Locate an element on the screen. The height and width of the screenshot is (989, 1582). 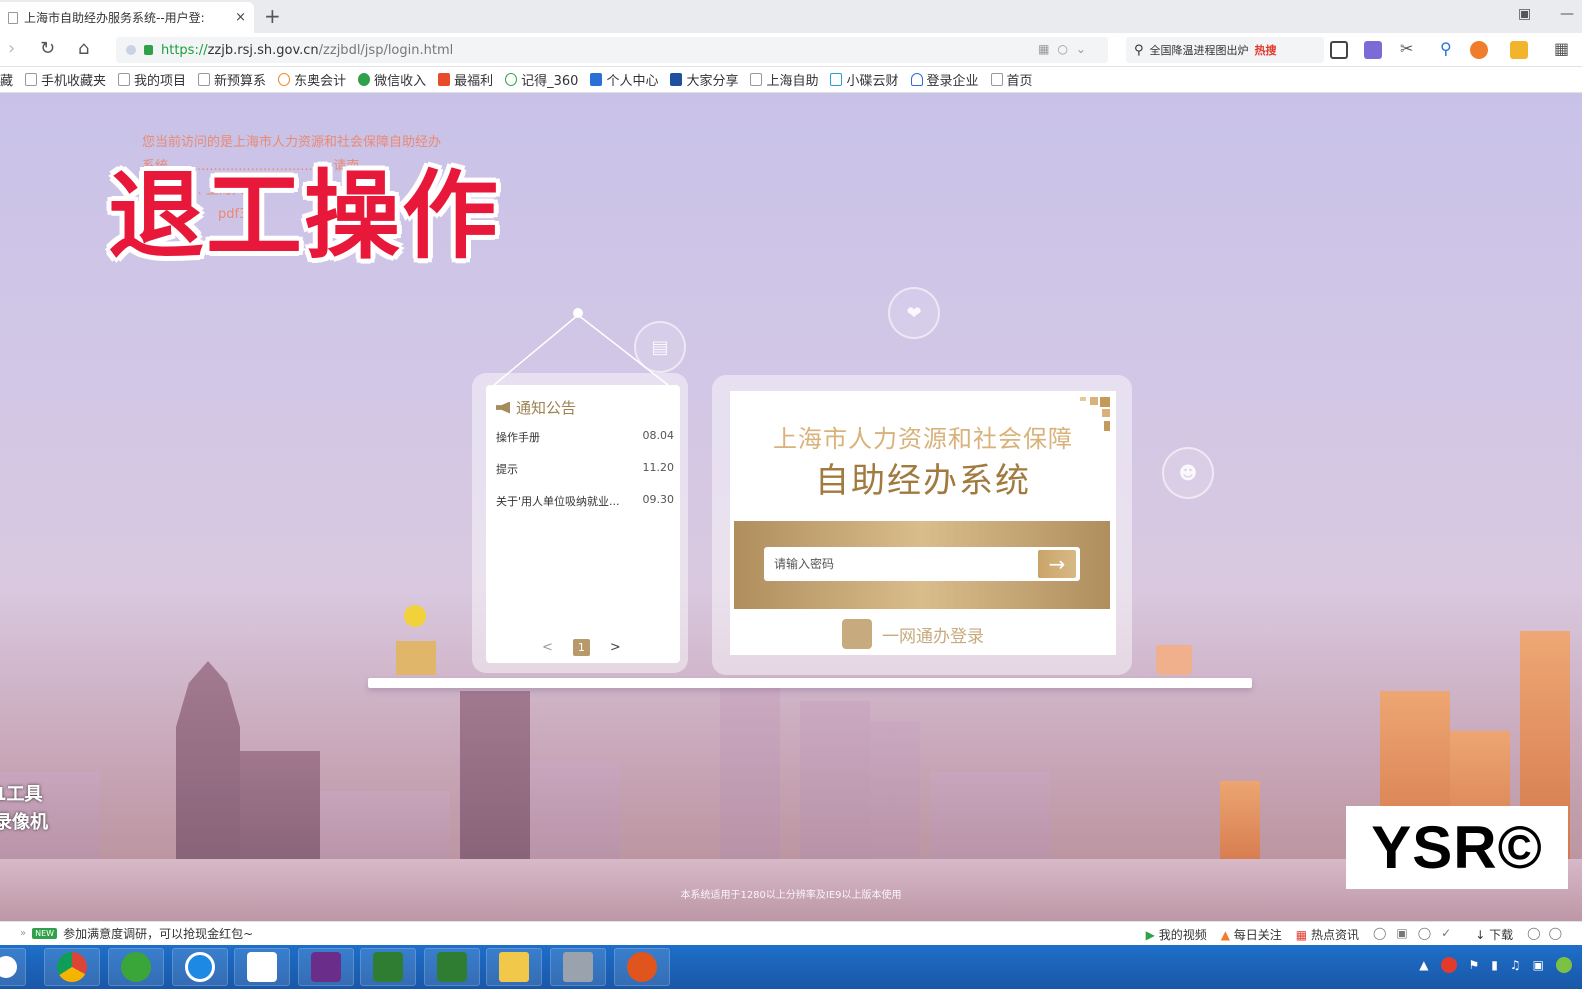
current-page-button: 1 is located at coordinates (581, 647).